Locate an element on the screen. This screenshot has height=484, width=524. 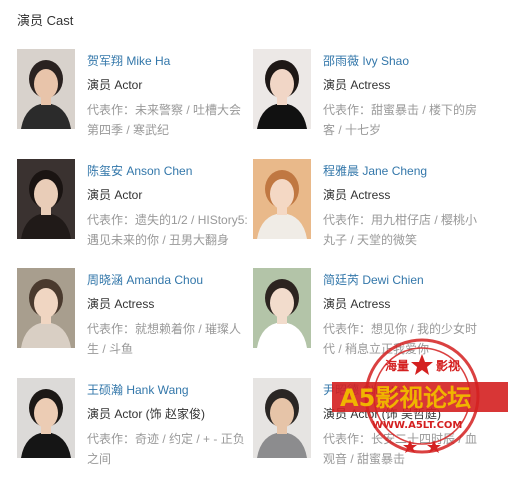
actor-role: 演员 Actor (饰 赵家俊) is located at coordinates (146, 414).